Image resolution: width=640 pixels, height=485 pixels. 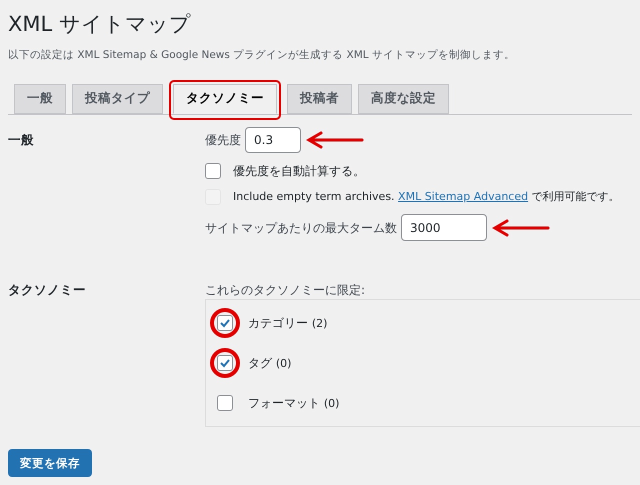 I want to click on tab: タクソノミー, so click(x=225, y=99).